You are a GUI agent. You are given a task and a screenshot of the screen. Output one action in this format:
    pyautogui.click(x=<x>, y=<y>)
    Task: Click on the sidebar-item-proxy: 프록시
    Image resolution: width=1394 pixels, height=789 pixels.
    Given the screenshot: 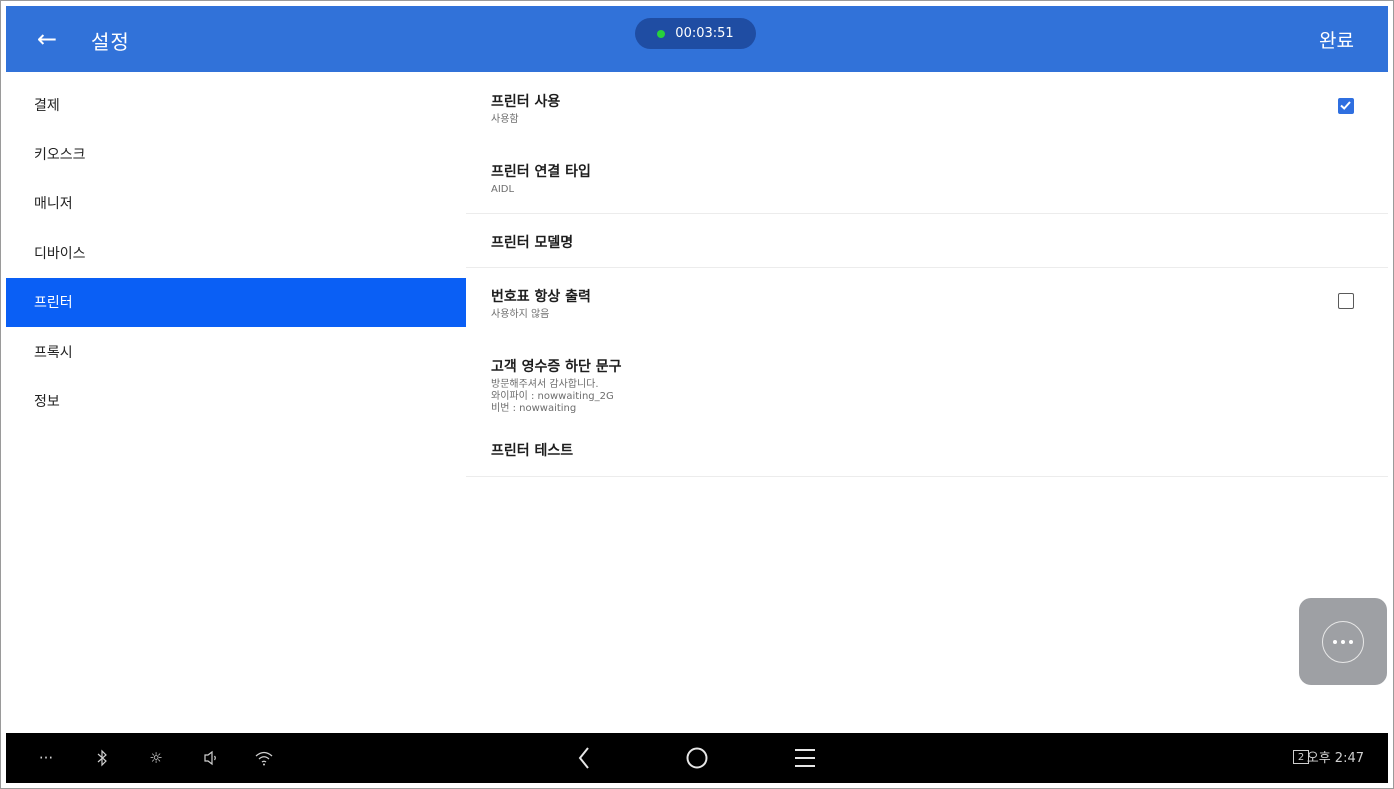 What is the action you would take?
    pyautogui.click(x=236, y=352)
    